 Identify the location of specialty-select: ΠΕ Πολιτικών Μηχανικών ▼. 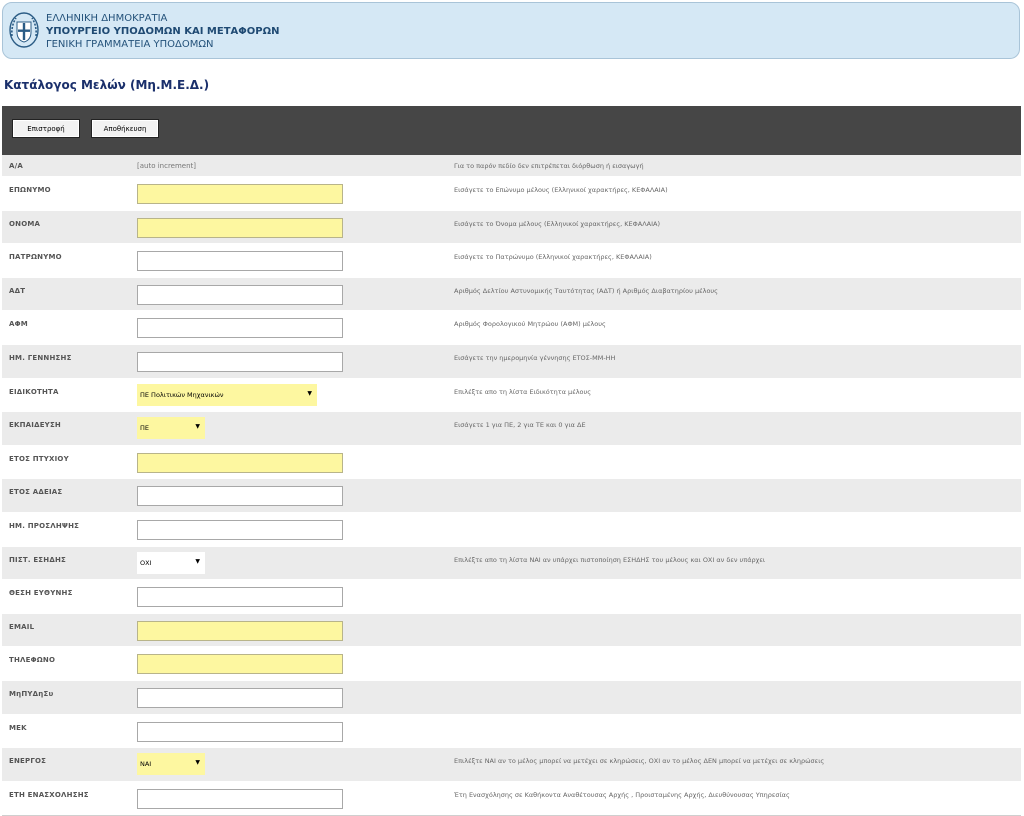
(227, 394).